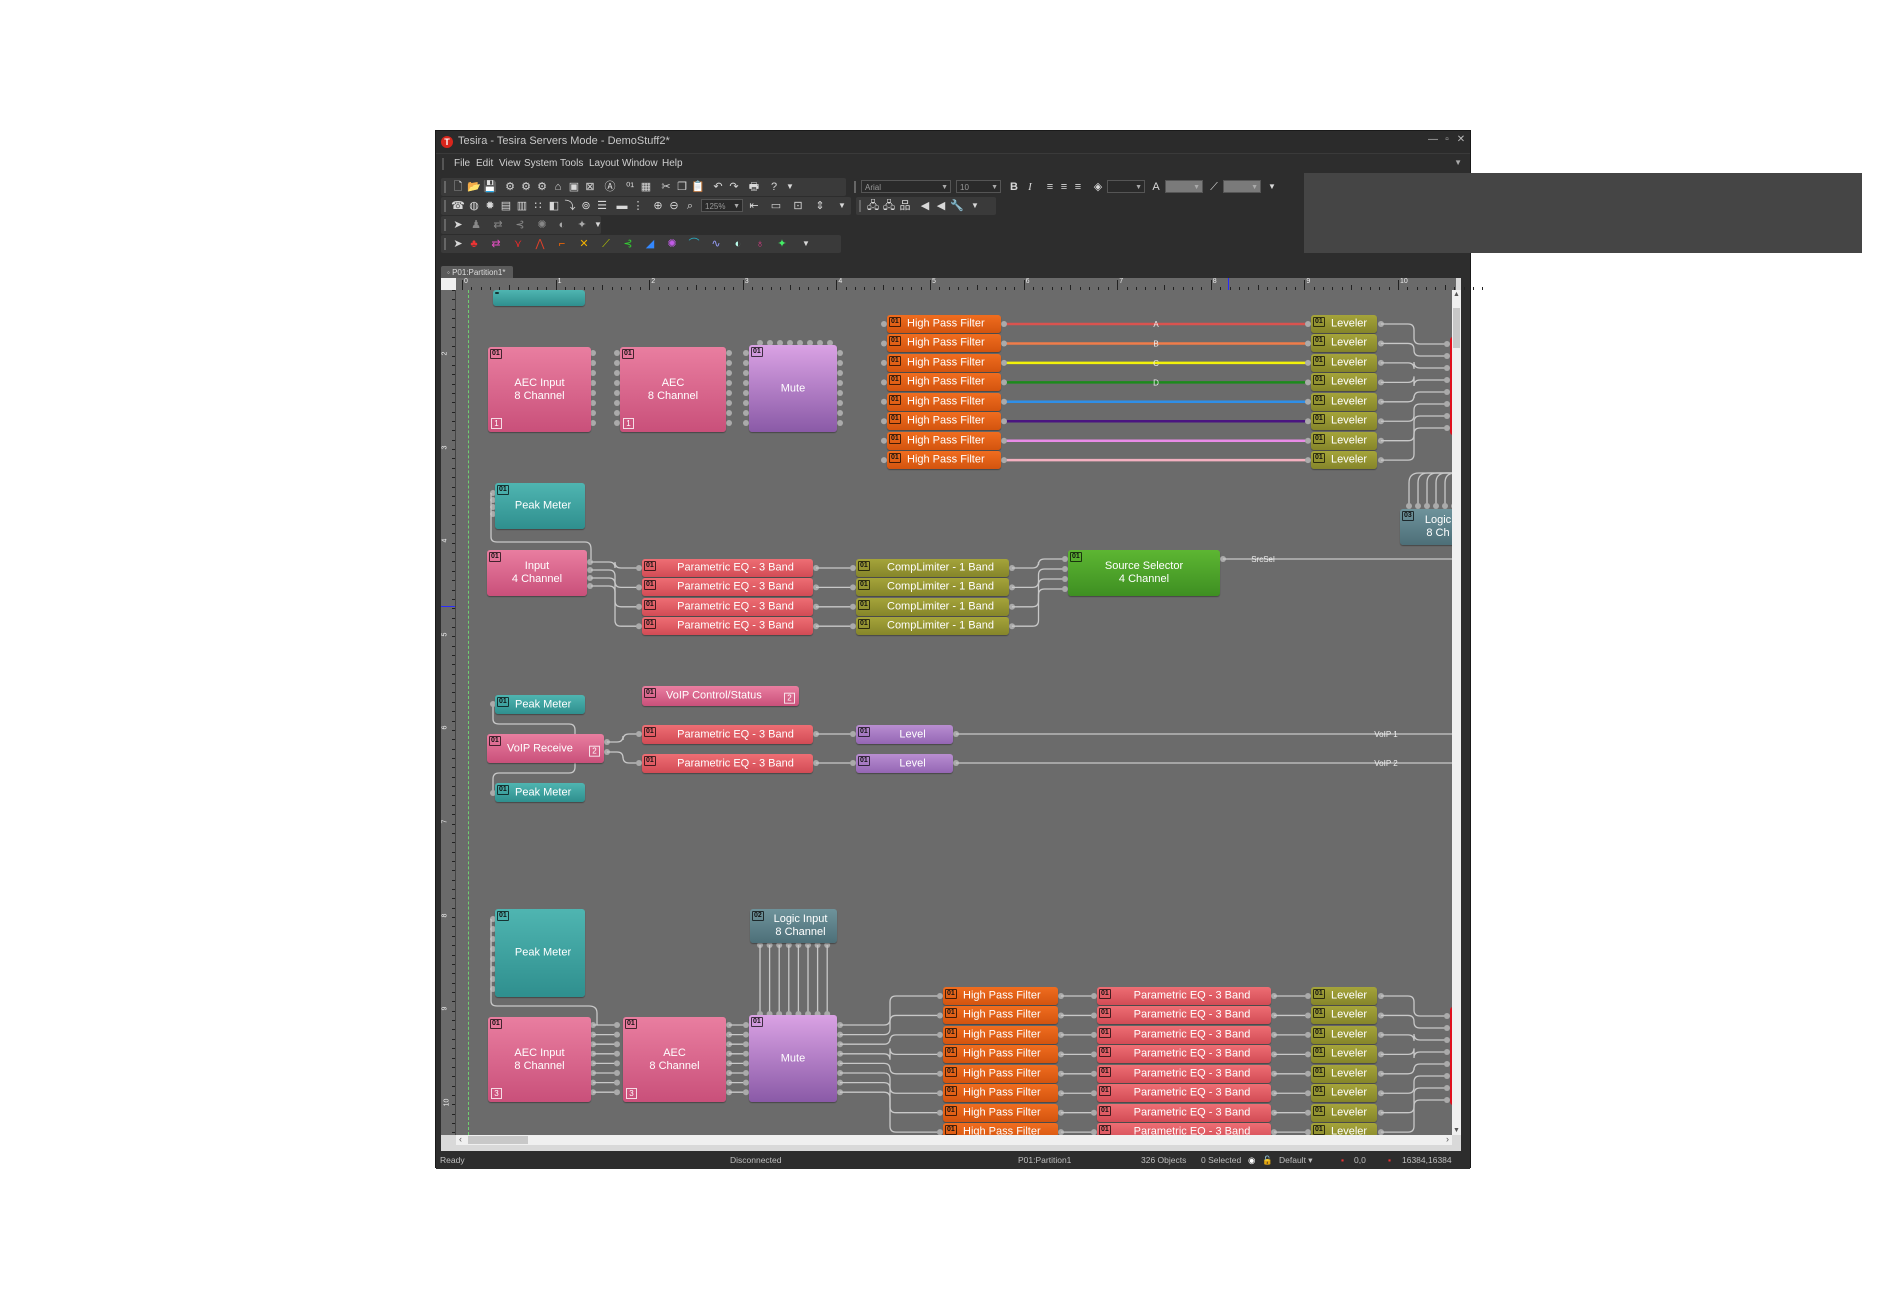 Image resolution: width=1904 pixels, height=1298 pixels. Describe the element at coordinates (716, 244) in the screenshot. I see `generator-icon: ∿` at that location.